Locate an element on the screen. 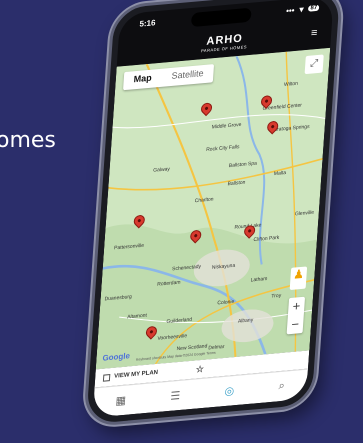  street-view-pegman-icon: ♟ is located at coordinates (298, 278).